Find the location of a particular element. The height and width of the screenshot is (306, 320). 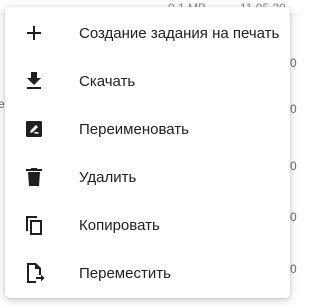

menu-item-label: Удалить is located at coordinates (108, 177).